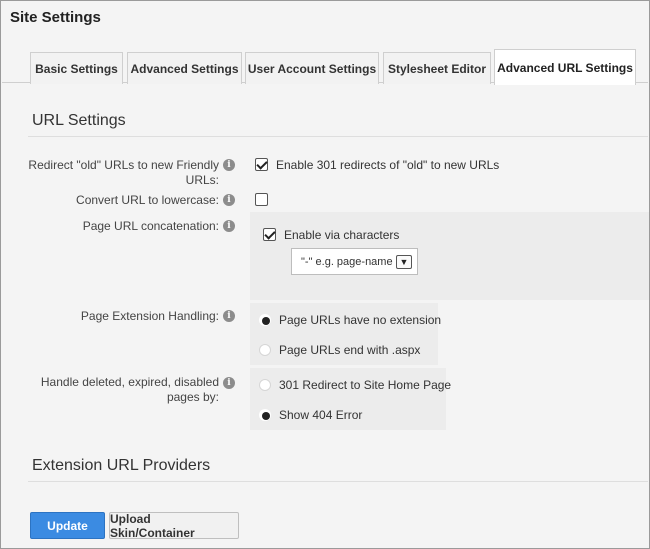  Describe the element at coordinates (184, 68) in the screenshot. I see `tab-advanced-settings: Advanced Settings` at that location.